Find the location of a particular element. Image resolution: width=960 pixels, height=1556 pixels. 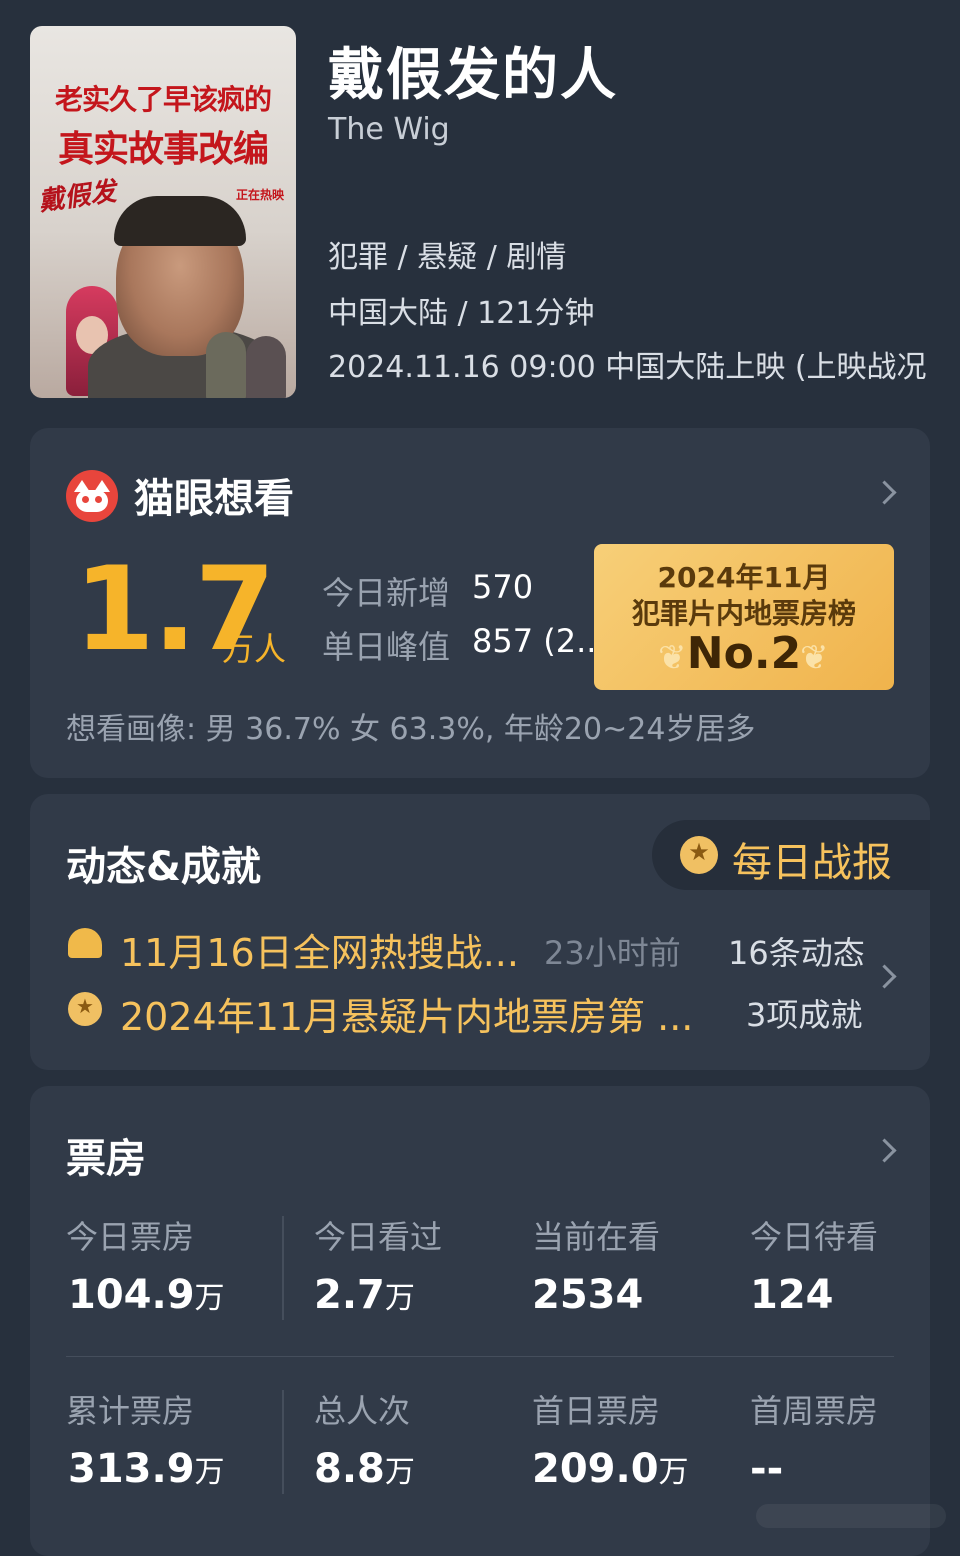

want-unit: 万人 is located at coordinates (254, 649).